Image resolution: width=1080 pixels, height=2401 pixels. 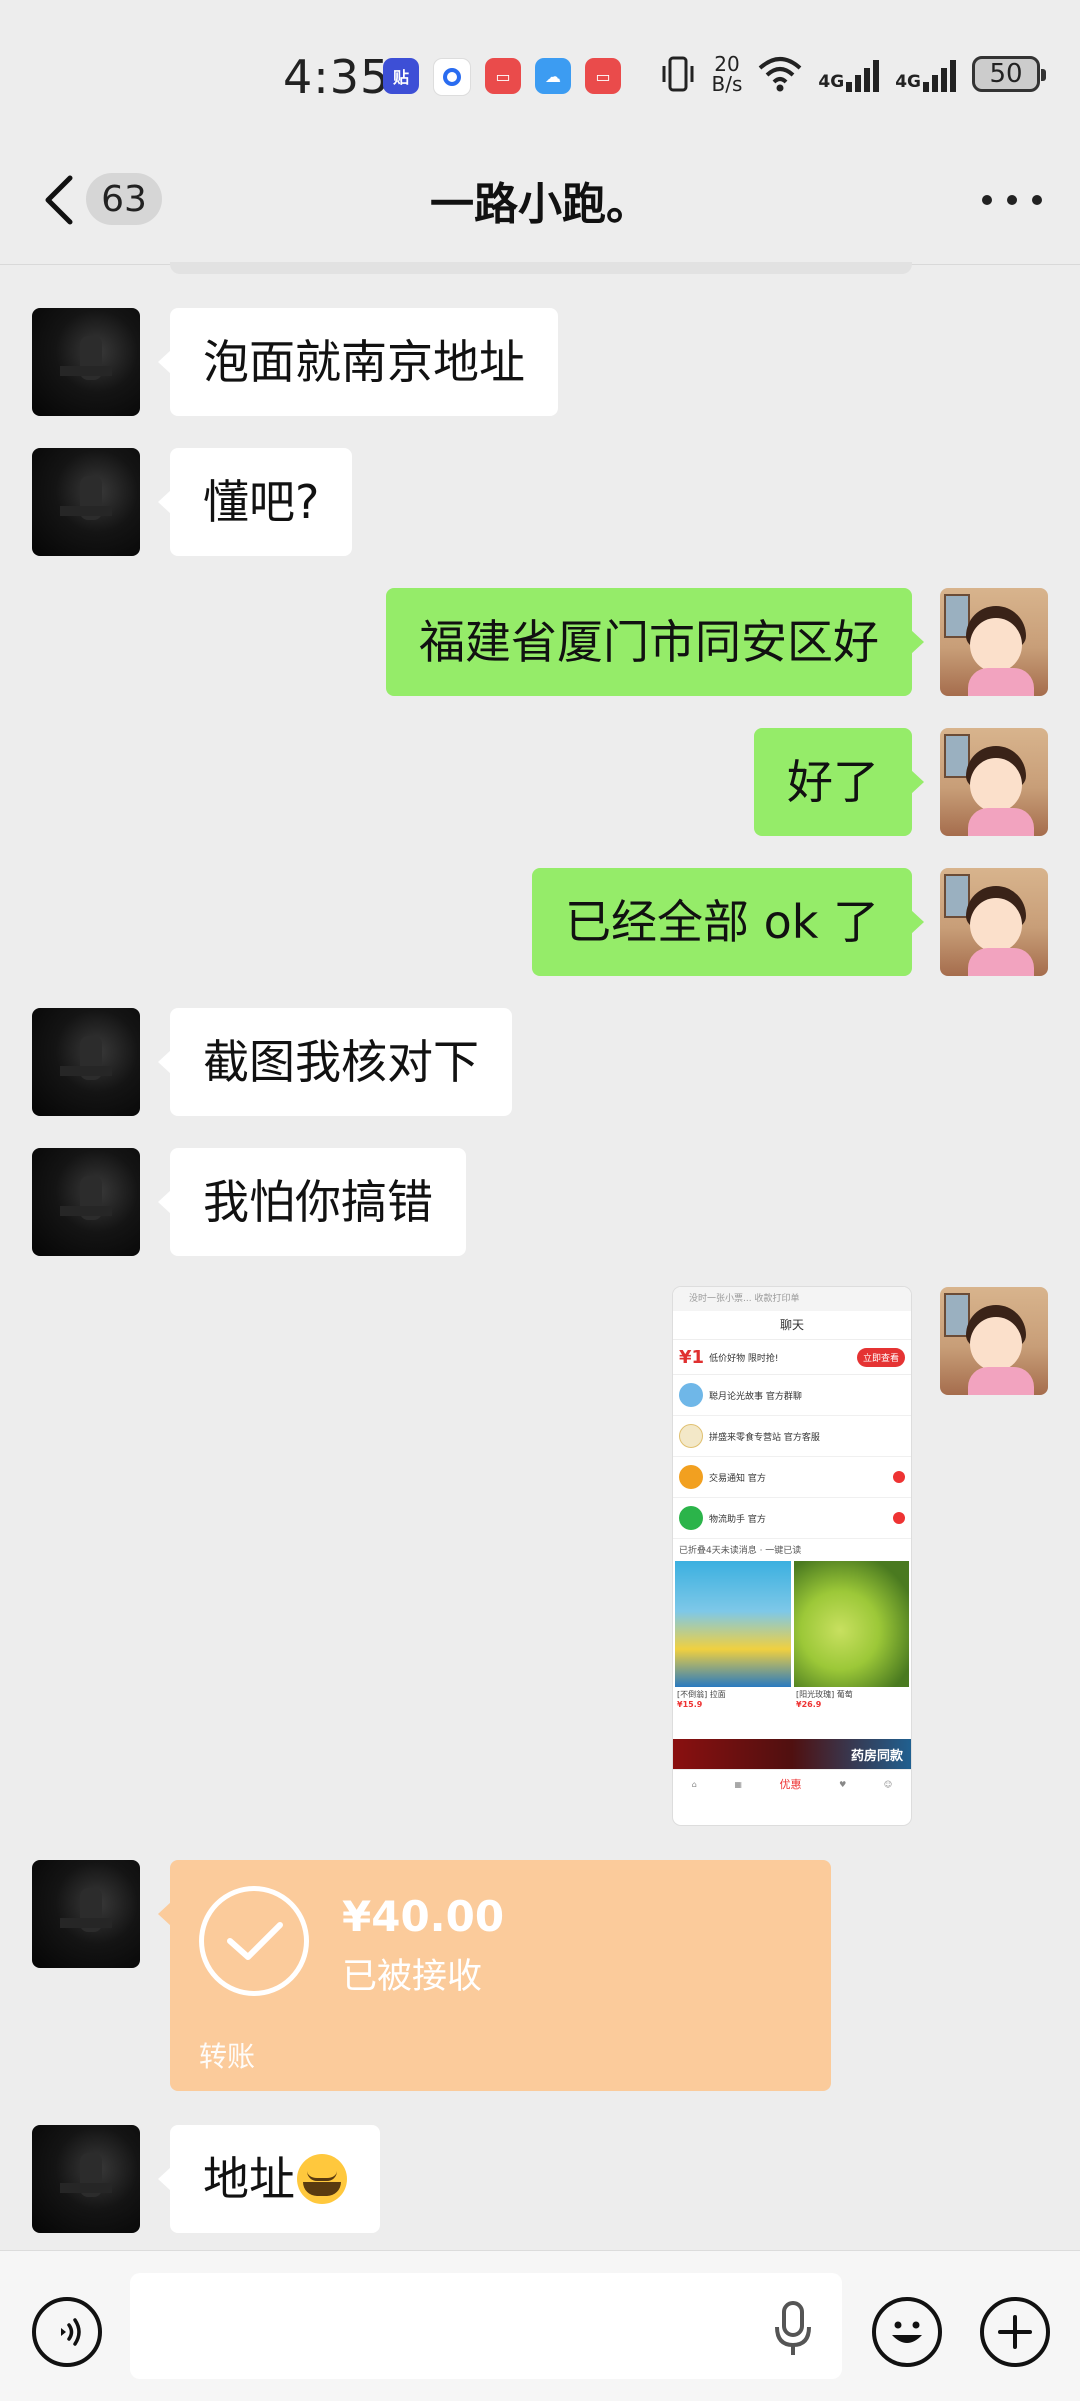 What do you see at coordinates (792, 1783) in the screenshot?
I see `screenshot-tabbar: ⌂ ▦ 优惠 ♥ ☺` at bounding box center [792, 1783].